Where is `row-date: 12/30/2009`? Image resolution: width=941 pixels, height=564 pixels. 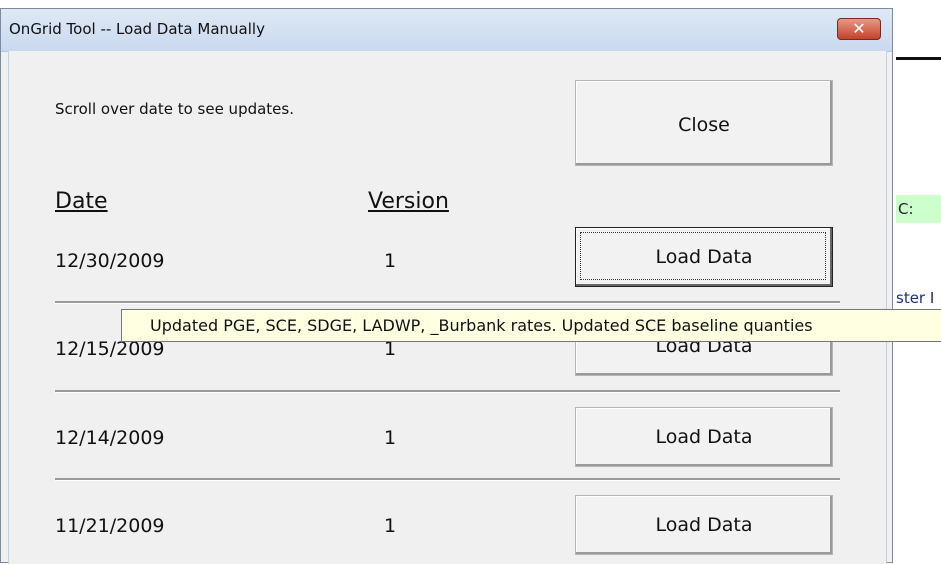 row-date: 12/30/2009 is located at coordinates (110, 261).